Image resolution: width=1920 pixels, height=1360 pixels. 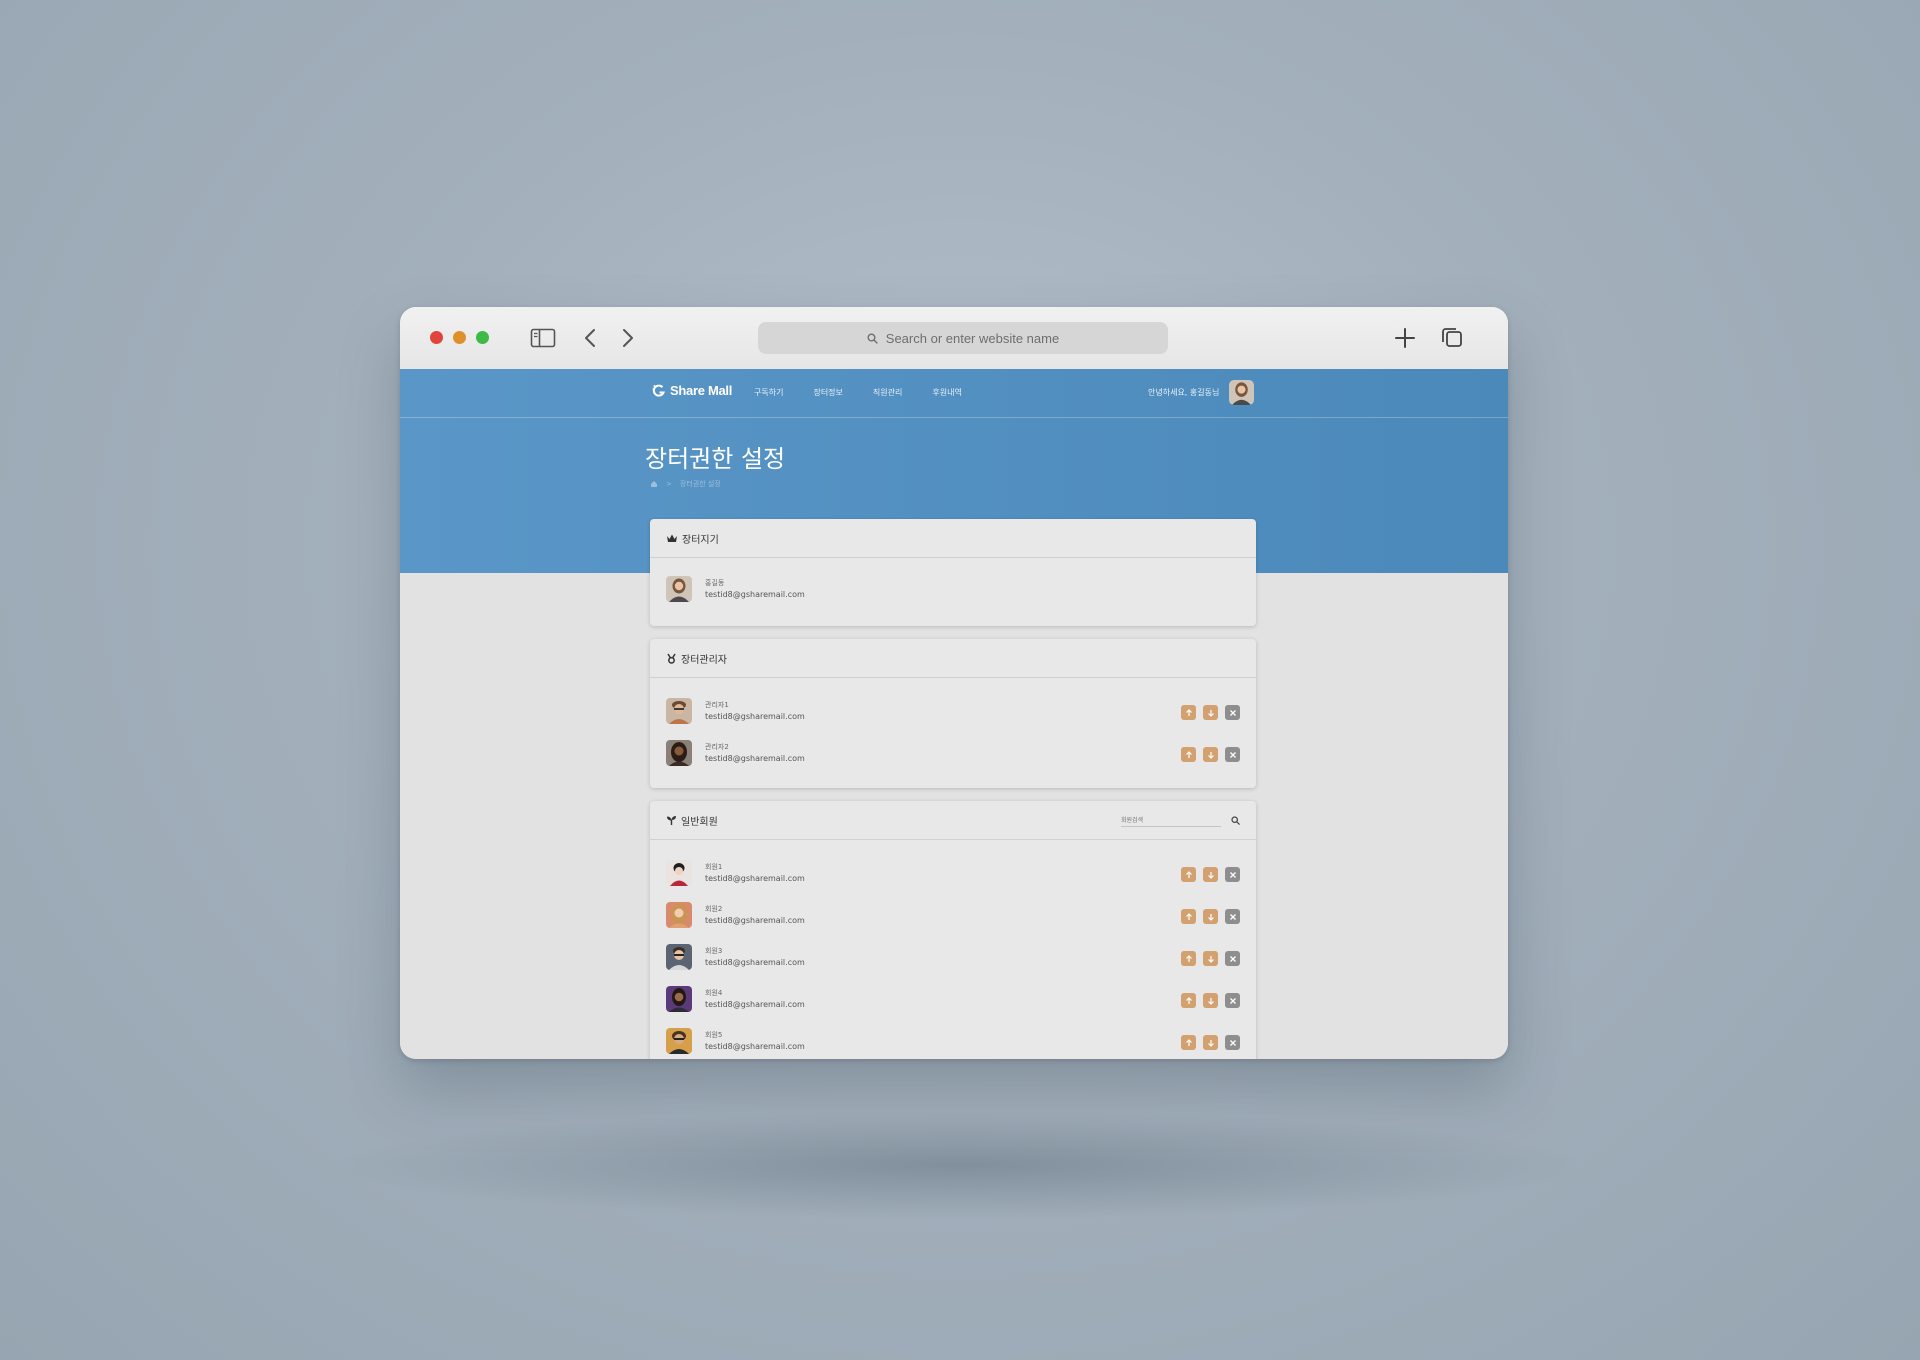 What do you see at coordinates (1452, 338) in the screenshot?
I see `tab-overview-icon` at bounding box center [1452, 338].